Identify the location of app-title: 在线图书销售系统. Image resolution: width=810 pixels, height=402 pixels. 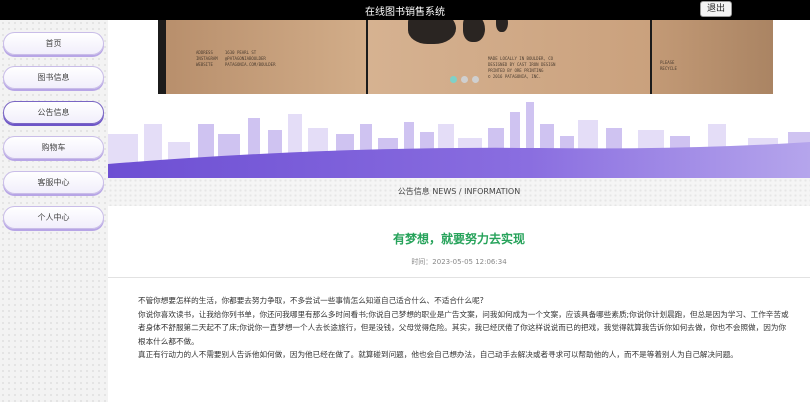
(405, 12).